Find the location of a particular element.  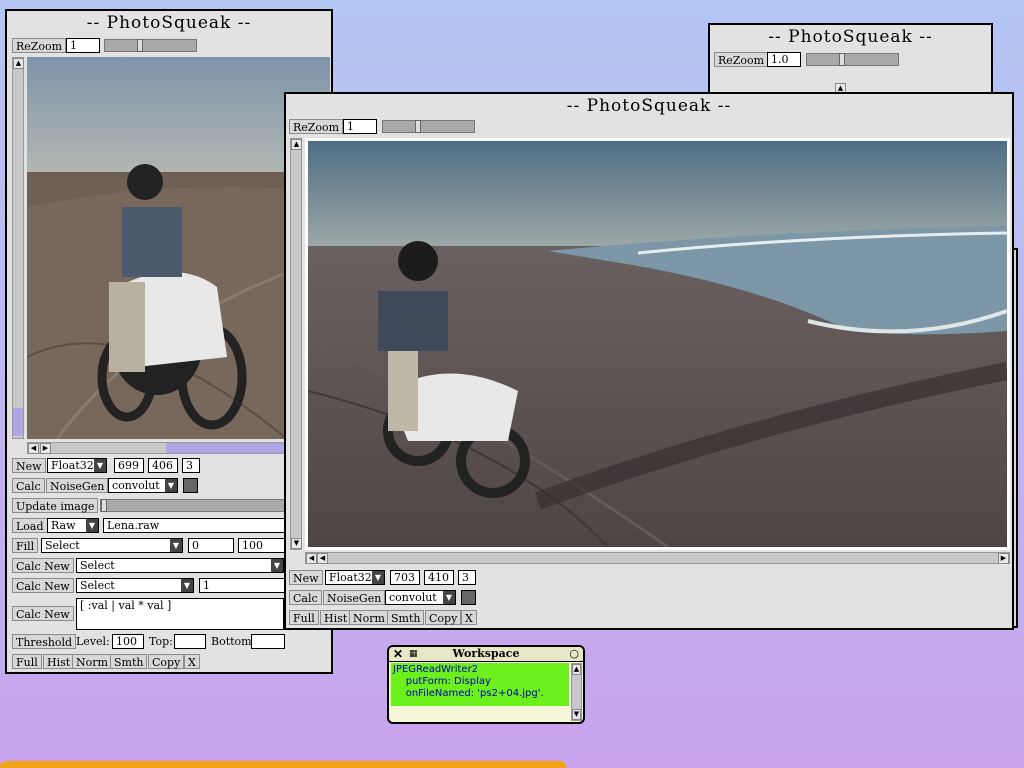

scroll-thumb is located at coordinates (18, 422).